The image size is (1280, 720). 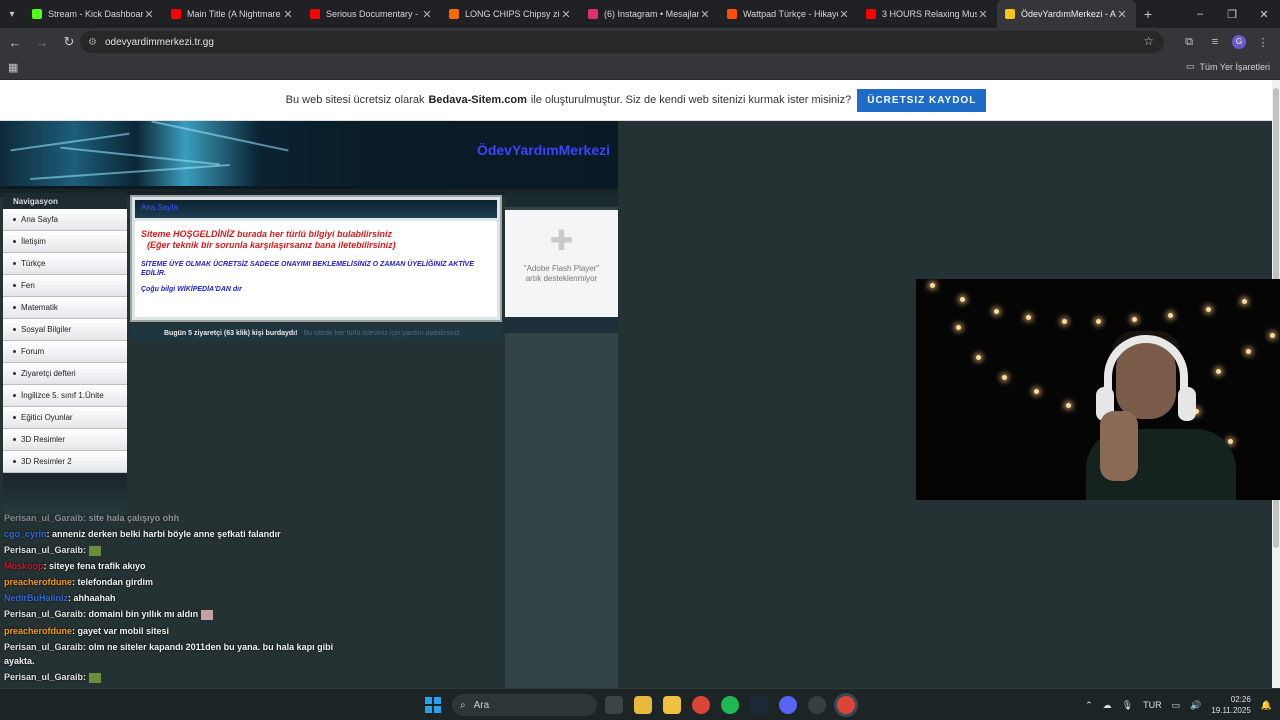 I want to click on tab-title: 3 HOURS Relaxing Music, so click(x=929, y=14).